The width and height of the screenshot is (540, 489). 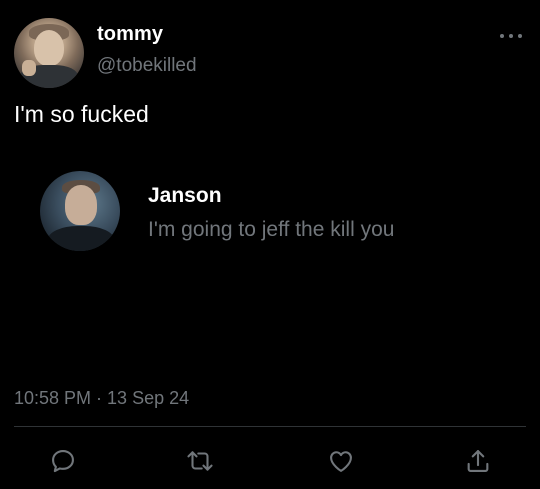 What do you see at coordinates (81, 114) in the screenshot?
I see `tweet-text: I'm so fucked` at bounding box center [81, 114].